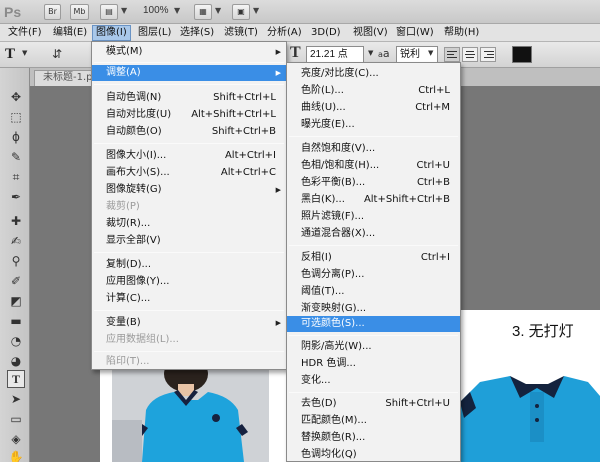 This screenshot has height=462, width=600. What do you see at coordinates (189, 190) in the screenshot?
I see `menu-item-image-rotation: 图像旋转(G) ▶` at bounding box center [189, 190].